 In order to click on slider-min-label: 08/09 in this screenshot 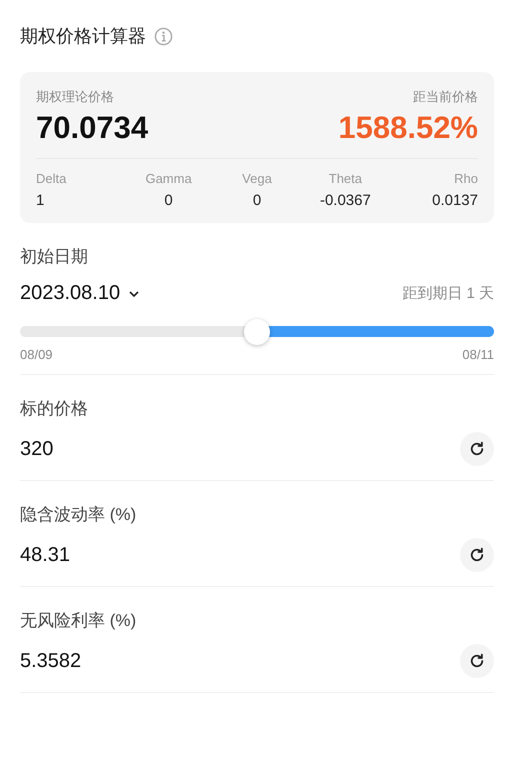, I will do `click(36, 354)`.